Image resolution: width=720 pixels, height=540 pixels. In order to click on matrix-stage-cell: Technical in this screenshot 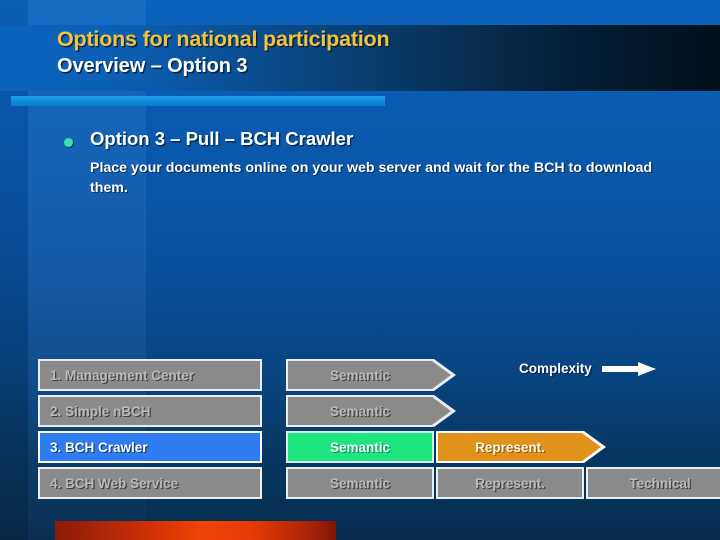, I will do `click(653, 483)`.